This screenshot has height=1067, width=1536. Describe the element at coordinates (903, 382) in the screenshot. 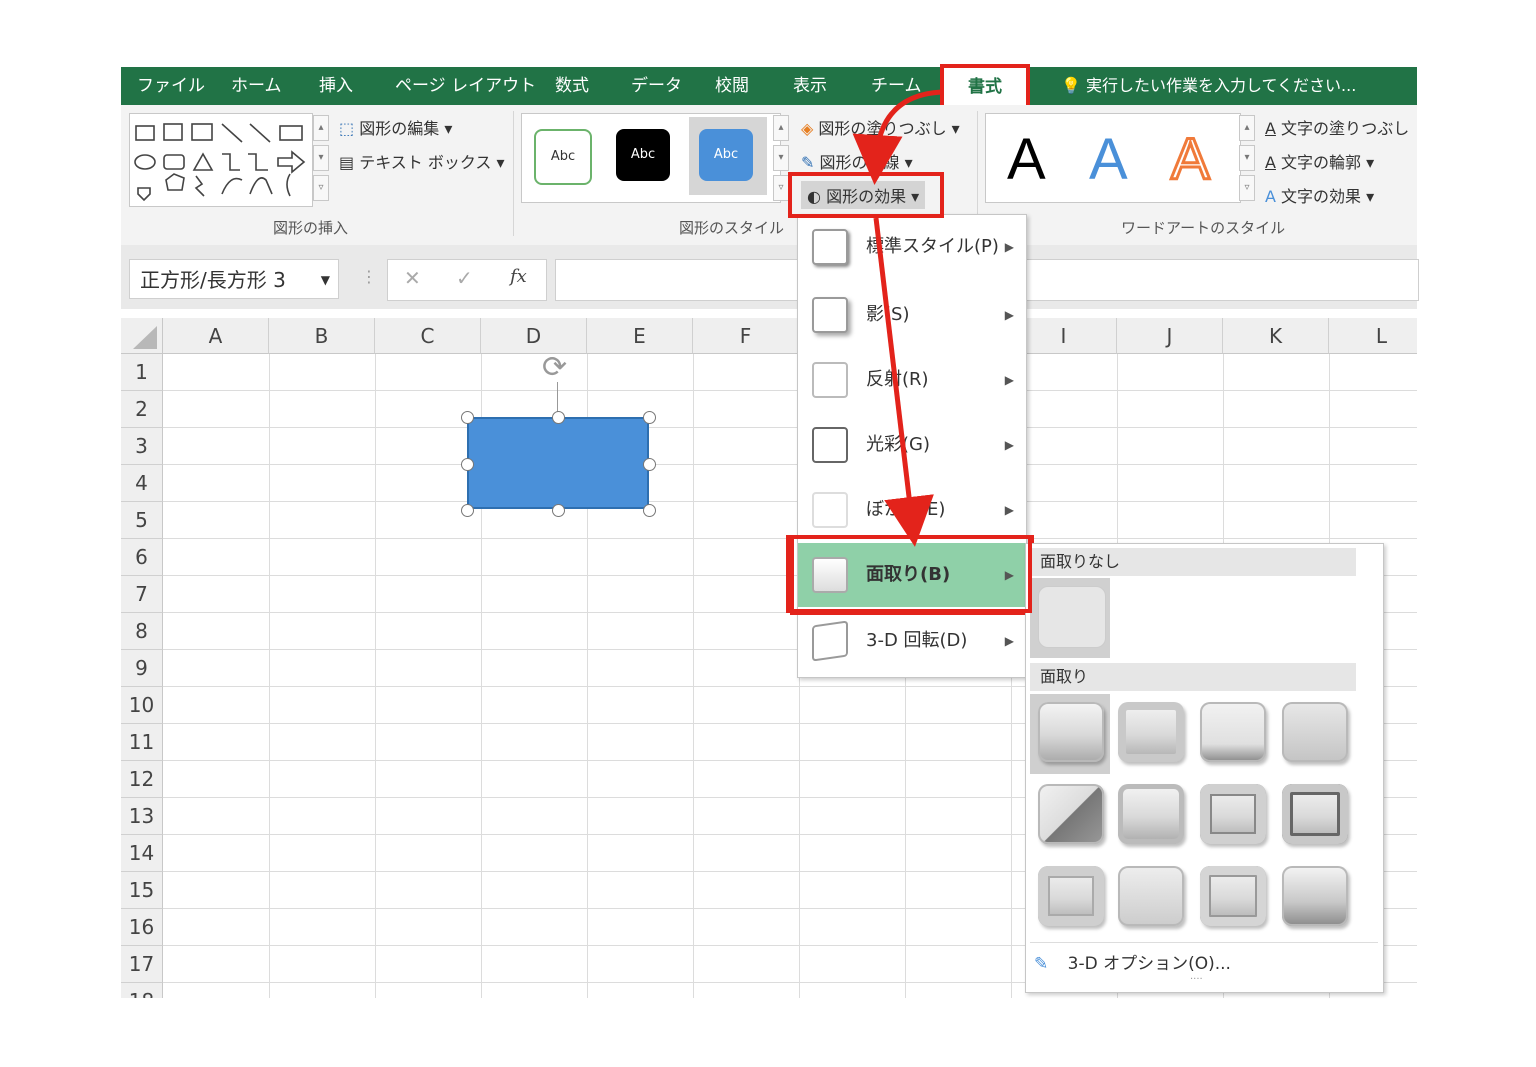

I see `arrow-to-bevel` at that location.